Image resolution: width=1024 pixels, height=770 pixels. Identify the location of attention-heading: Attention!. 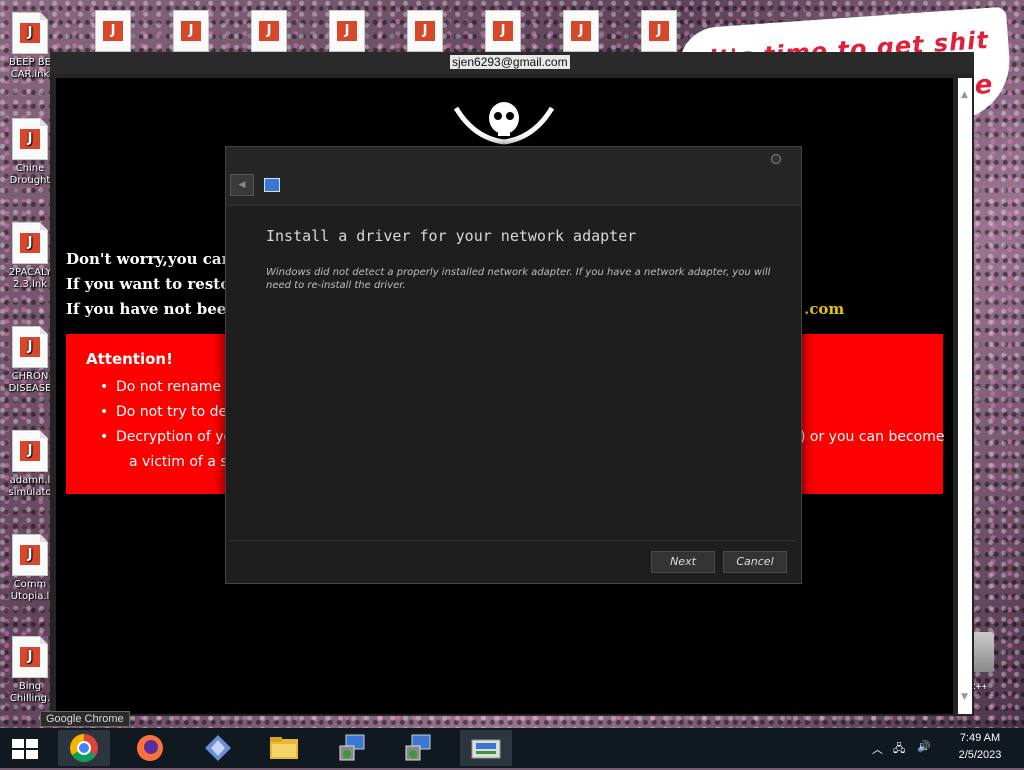
(129, 359).